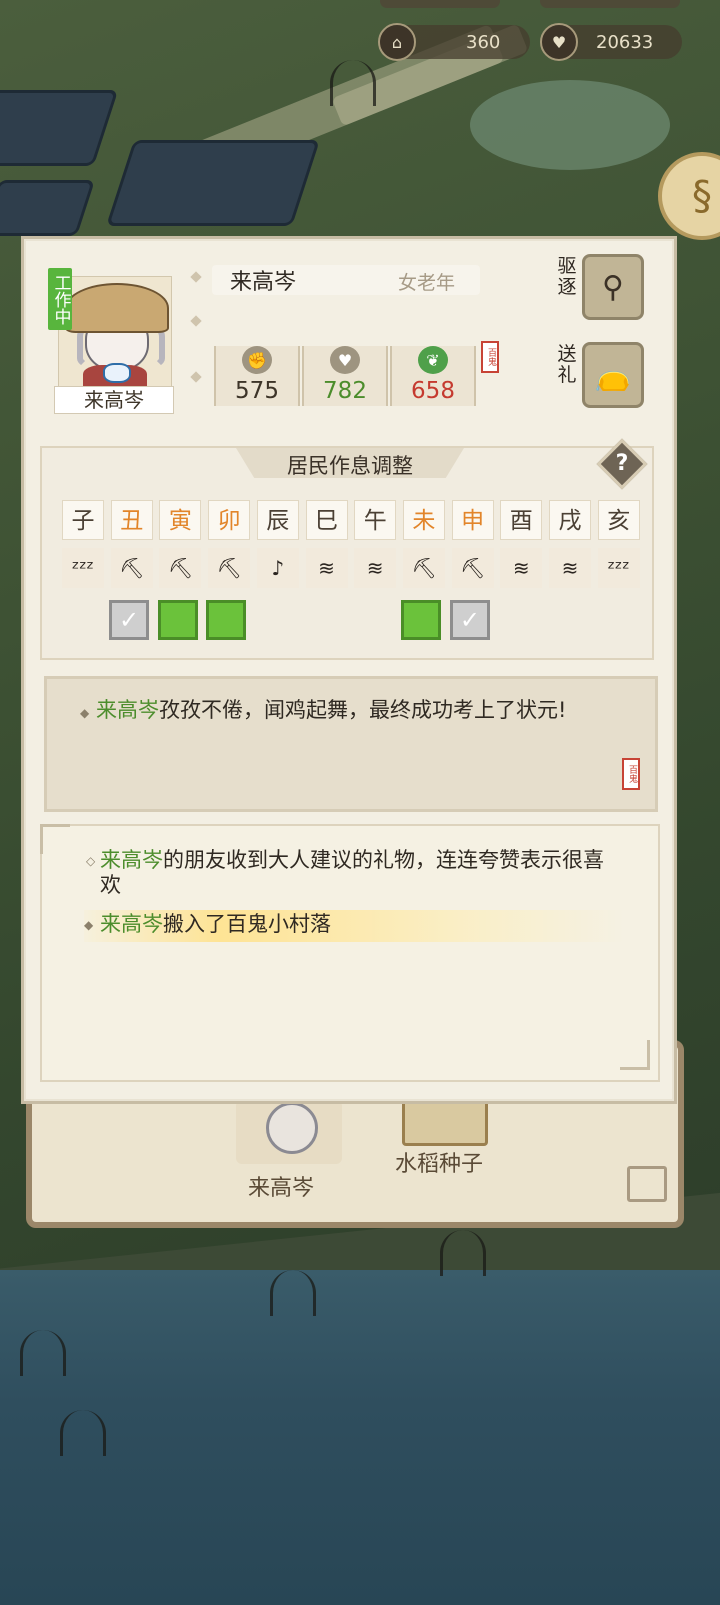  I want to click on story-character-name: 来高岑, so click(127, 710).